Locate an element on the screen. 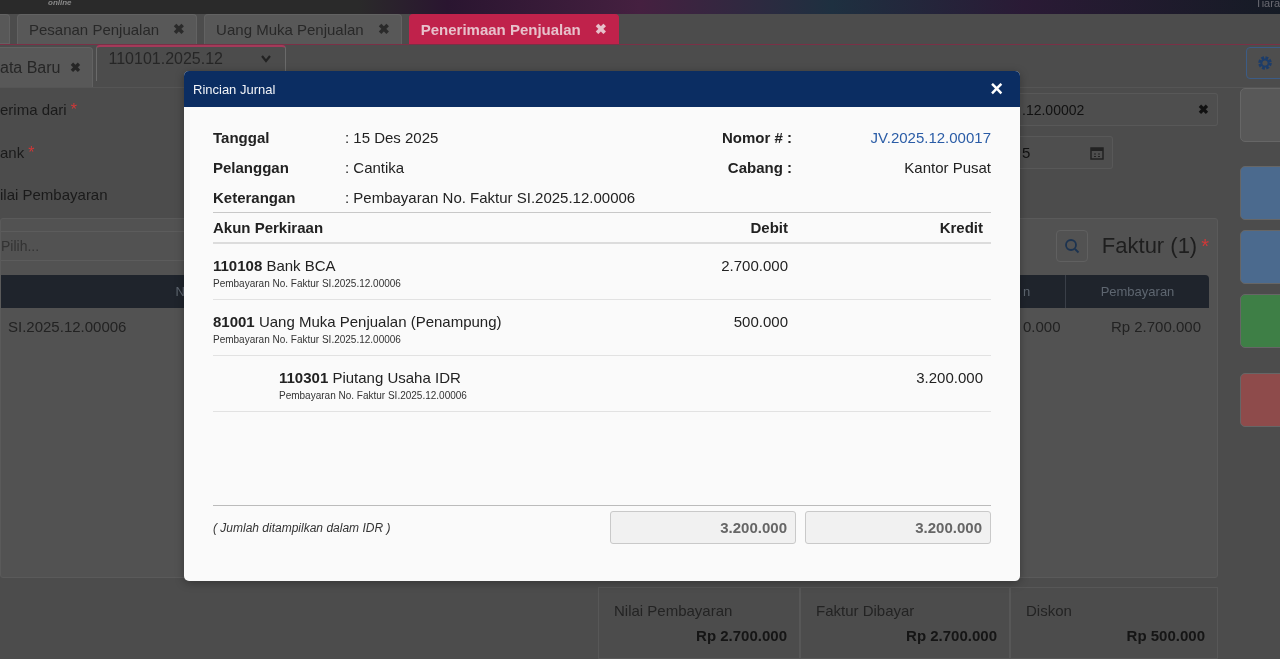 The width and height of the screenshot is (1280, 659). calendar-icon is located at coordinates (1097, 152).